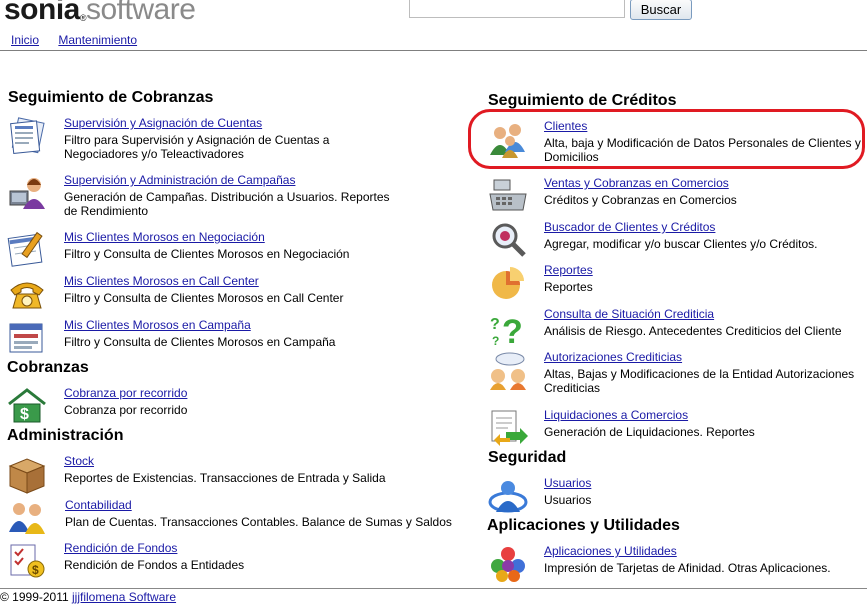 The image size is (867, 604). What do you see at coordinates (640, 200) in the screenshot?
I see `menu-description: Créditos y Cobranzas en Comercios` at bounding box center [640, 200].